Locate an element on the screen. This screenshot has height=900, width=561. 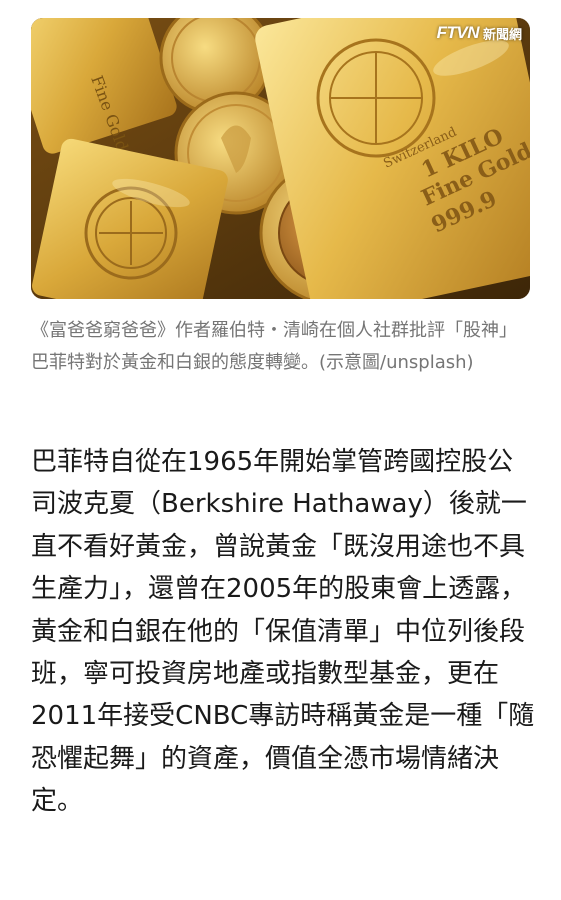
ftvn-site-label: 新聞網 is located at coordinates (502, 35).